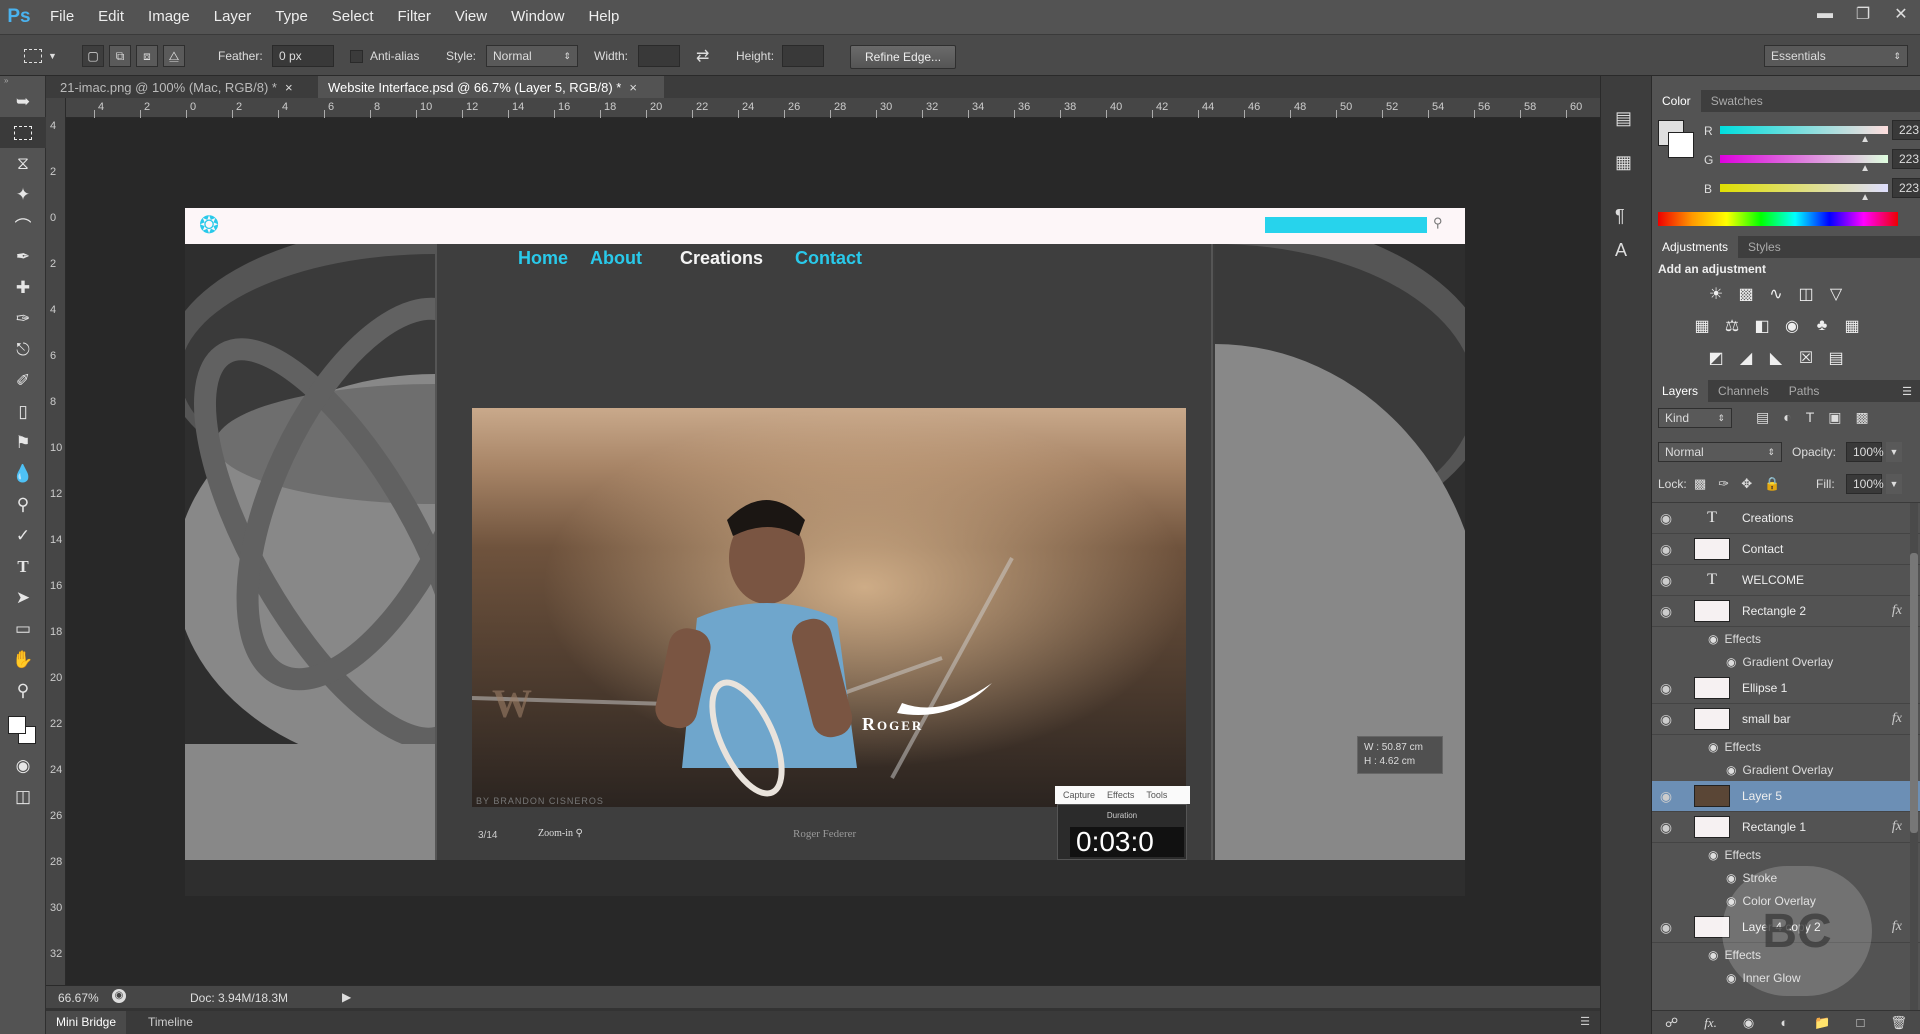  Describe the element at coordinates (1825, 14) in the screenshot. I see `minimize-icon: ▬` at that location.